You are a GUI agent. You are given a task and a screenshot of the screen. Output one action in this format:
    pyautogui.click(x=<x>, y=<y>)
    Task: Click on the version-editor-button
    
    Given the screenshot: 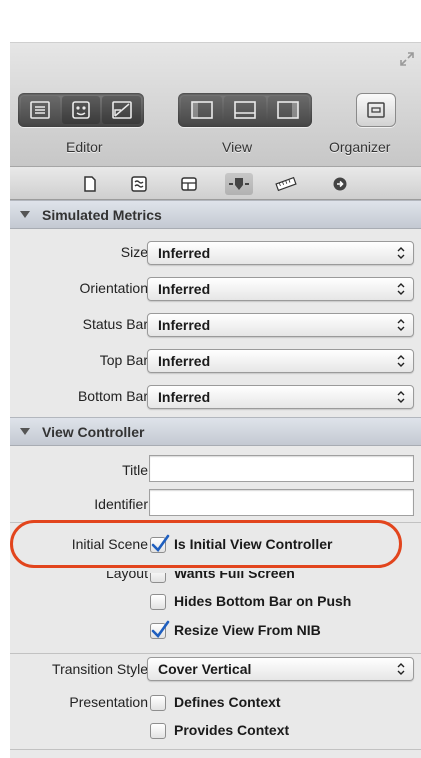 What is the action you would take?
    pyautogui.click(x=122, y=110)
    